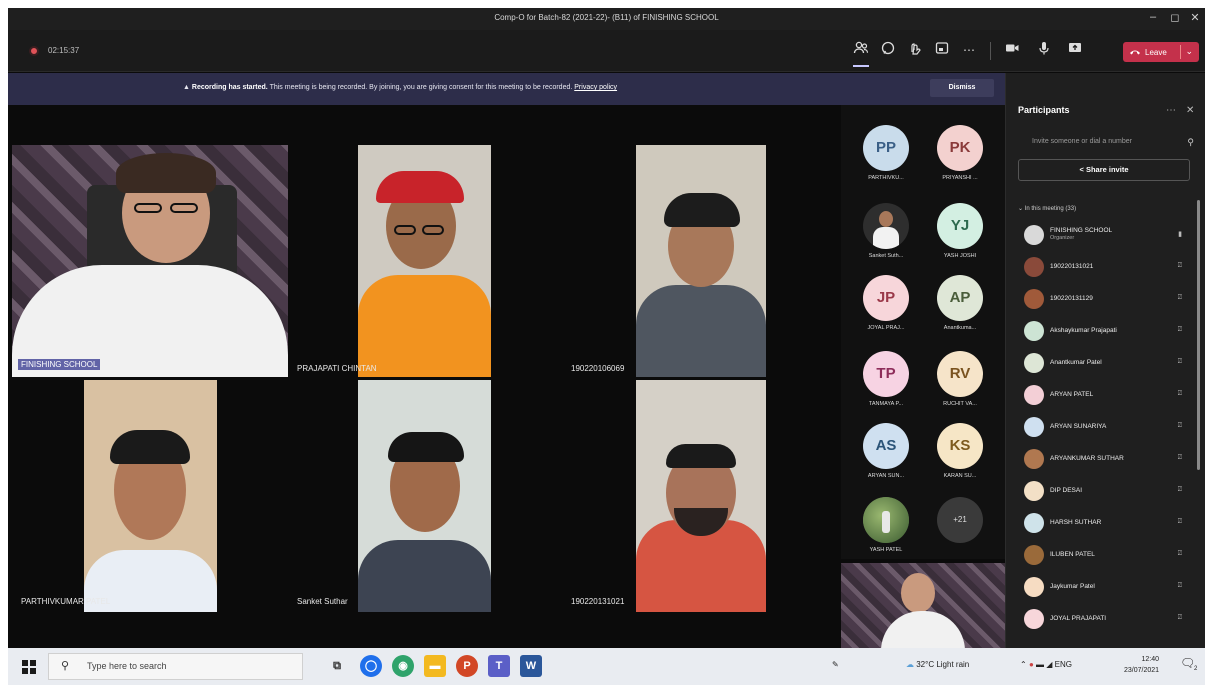 The height and width of the screenshot is (685, 1209). I want to click on word-icon: W, so click(531, 666).